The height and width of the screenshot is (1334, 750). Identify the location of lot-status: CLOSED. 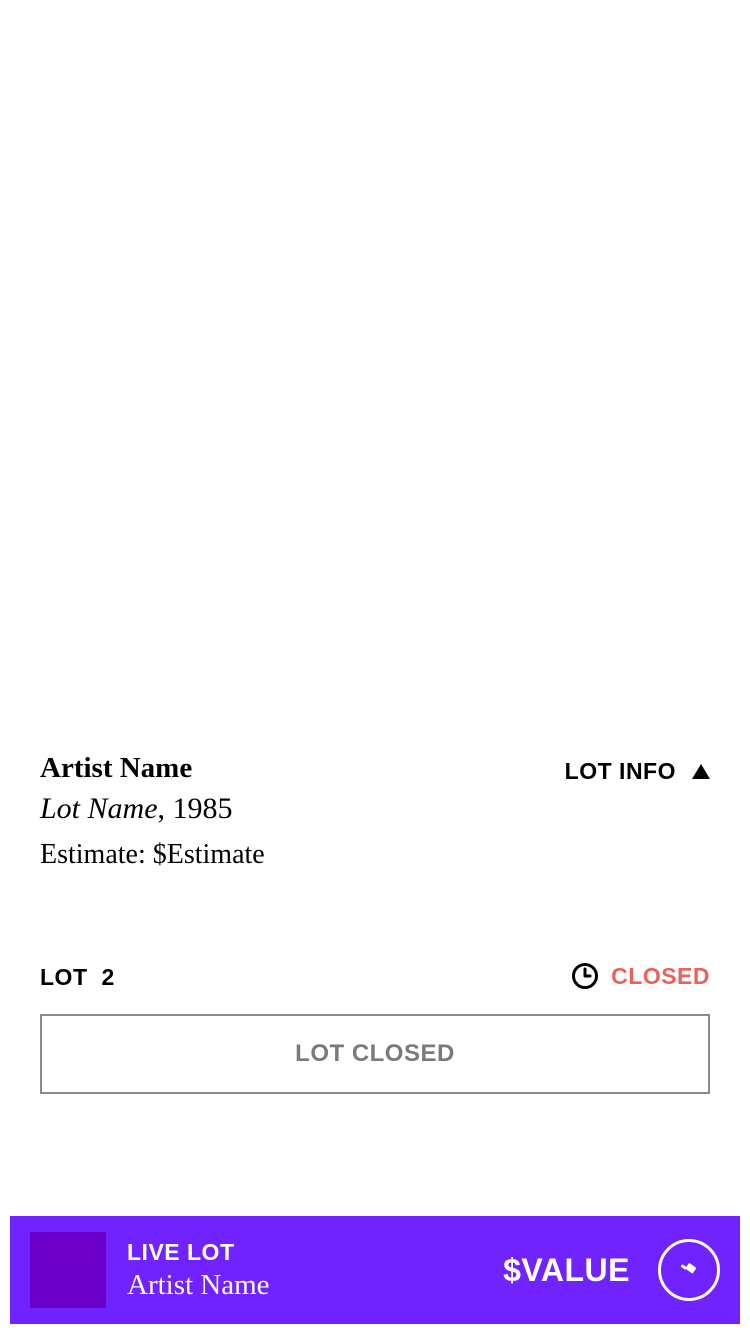
(640, 976).